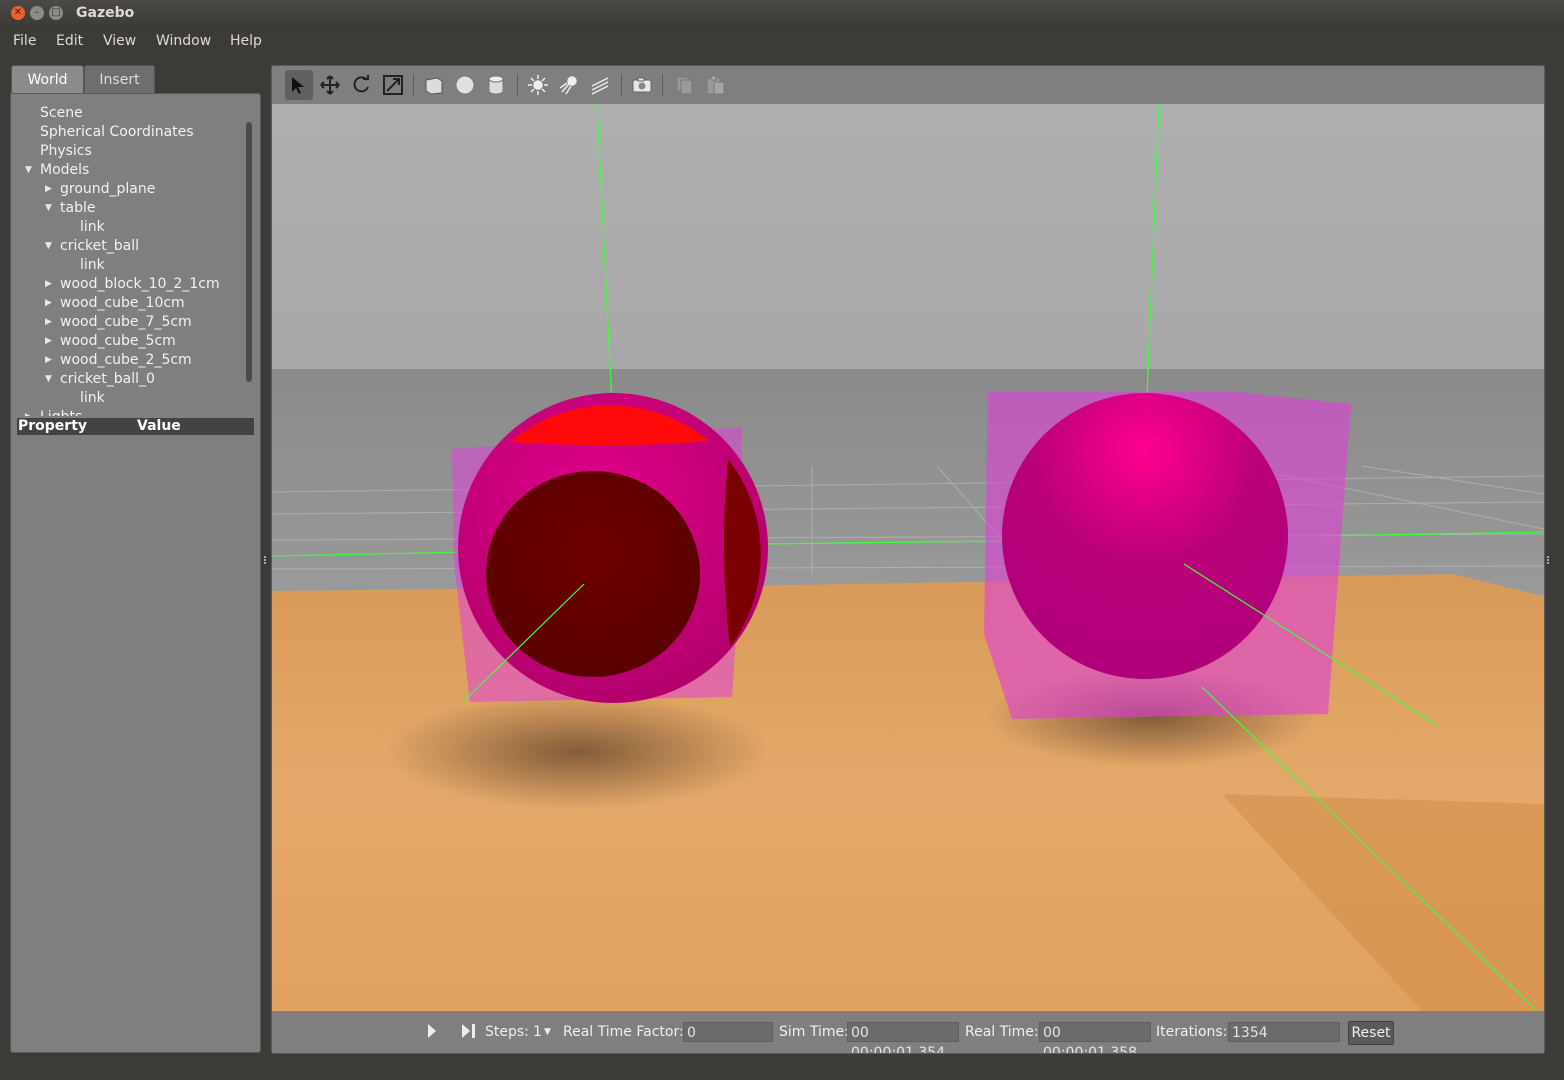  Describe the element at coordinates (569, 85) in the screenshot. I see `spot-light-icon` at that location.